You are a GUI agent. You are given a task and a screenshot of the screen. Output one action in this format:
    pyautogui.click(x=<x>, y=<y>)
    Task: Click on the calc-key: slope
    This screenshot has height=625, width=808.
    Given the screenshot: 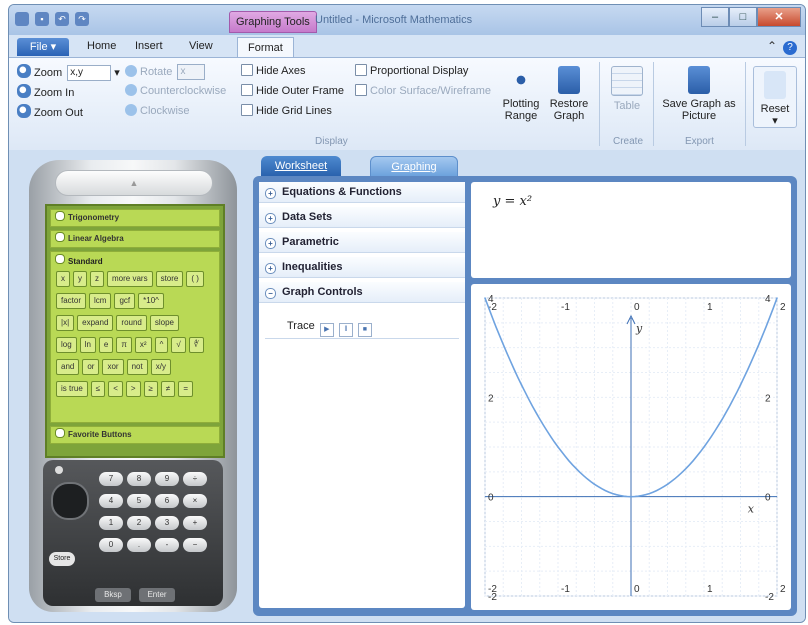 What is the action you would take?
    pyautogui.click(x=164, y=323)
    